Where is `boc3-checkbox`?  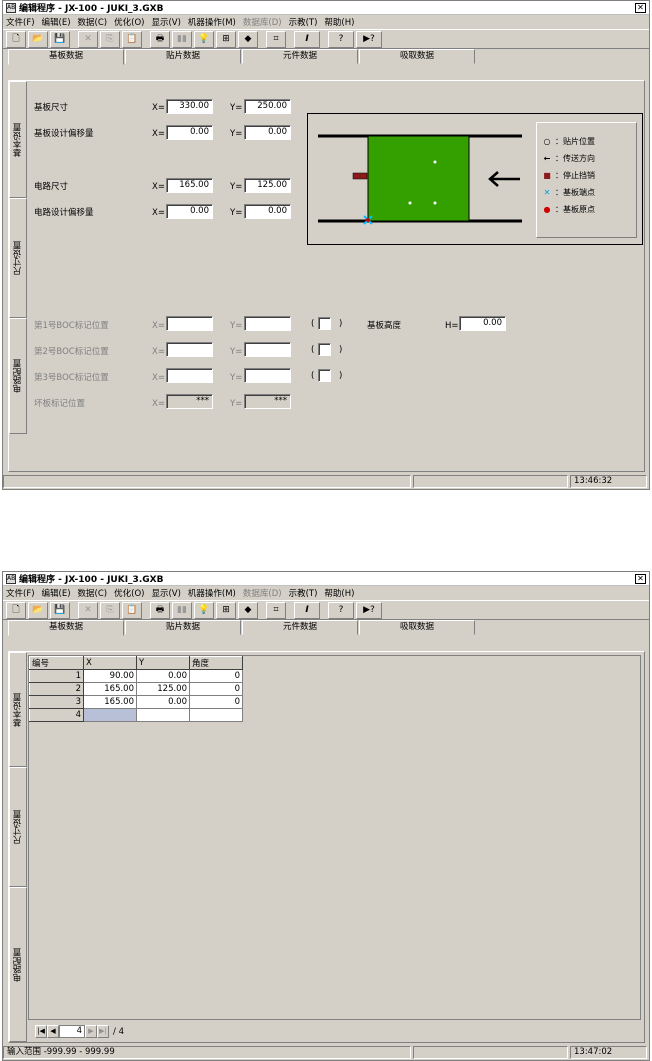 boc3-checkbox is located at coordinates (324, 375).